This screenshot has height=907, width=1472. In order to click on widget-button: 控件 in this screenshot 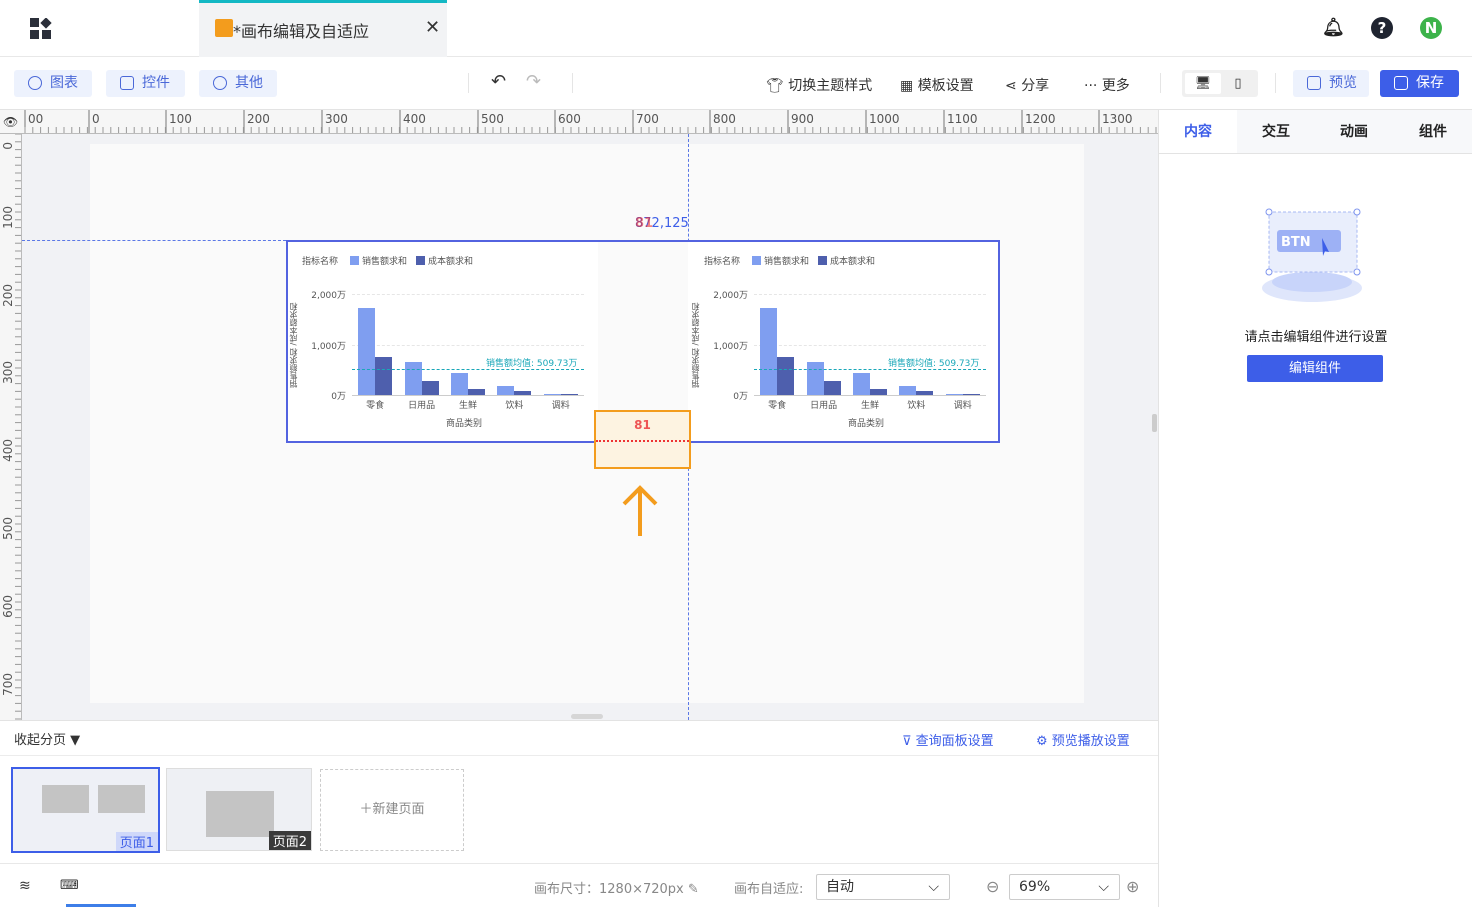, I will do `click(145, 83)`.